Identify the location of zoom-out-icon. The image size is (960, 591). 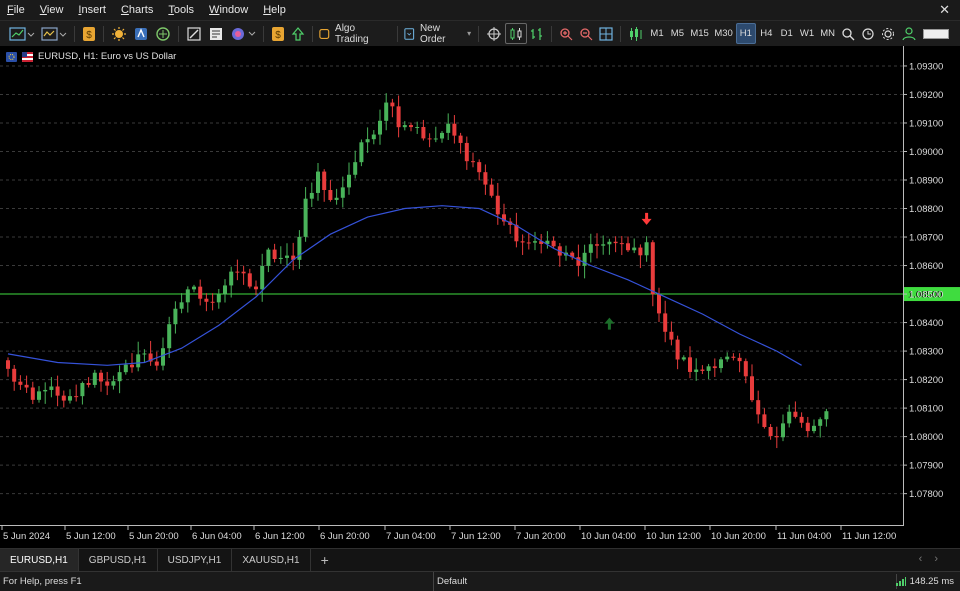
(586, 33).